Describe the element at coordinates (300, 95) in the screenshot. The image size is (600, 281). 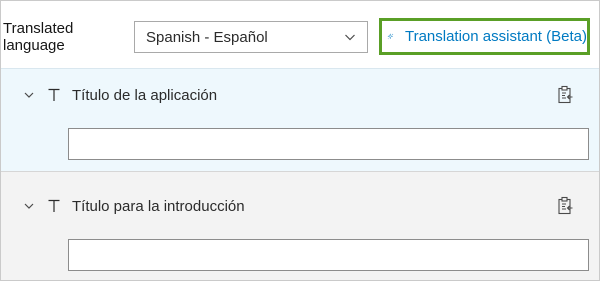
I see `field-header: Título de la aplicación` at that location.